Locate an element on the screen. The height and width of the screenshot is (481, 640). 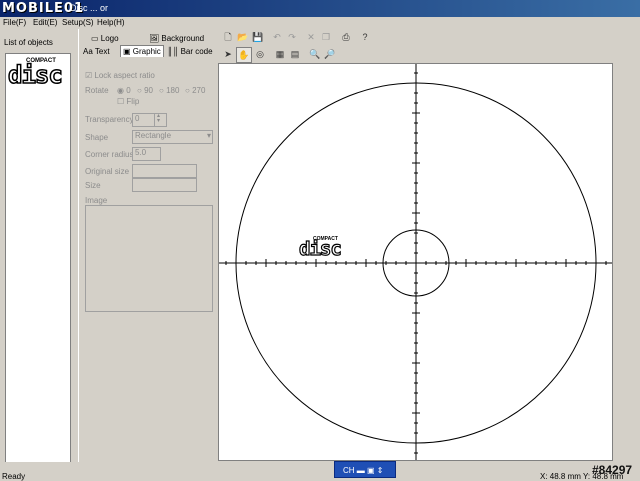
corner-radius-label: Corner radius is located at coordinates (109, 154).